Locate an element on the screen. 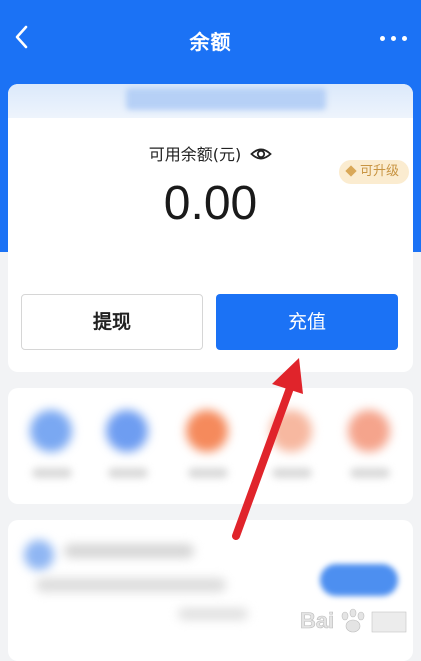 Image resolution: width=421 pixels, height=661 pixels. baidu-watermark-logo: Bai is located at coordinates (353, 620).